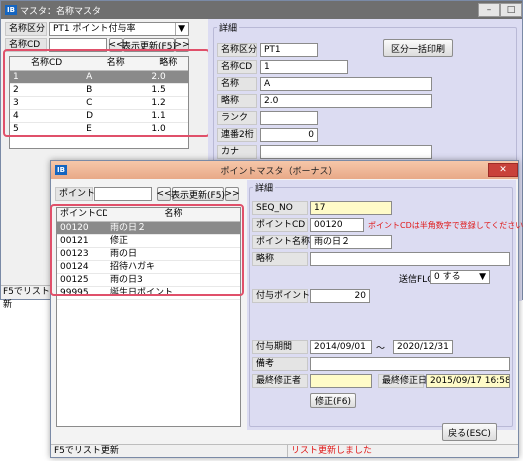 The height and width of the screenshot is (461, 523). Describe the element at coordinates (346, 101) in the screenshot. I see `field-abbr-input: 2.0` at that location.